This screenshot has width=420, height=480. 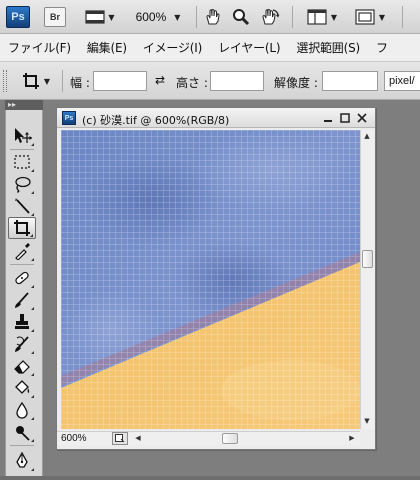 What do you see at coordinates (382, 47) in the screenshot?
I see `menu-filter: フ` at bounding box center [382, 47].